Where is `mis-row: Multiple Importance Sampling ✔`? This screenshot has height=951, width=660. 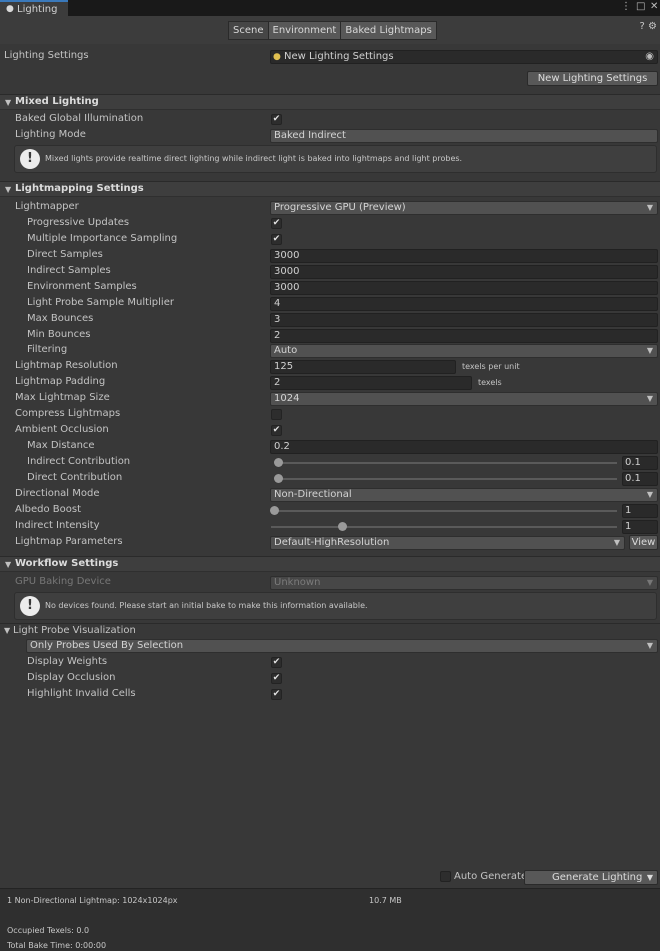
mis-row: Multiple Importance Sampling ✔ is located at coordinates (330, 240).